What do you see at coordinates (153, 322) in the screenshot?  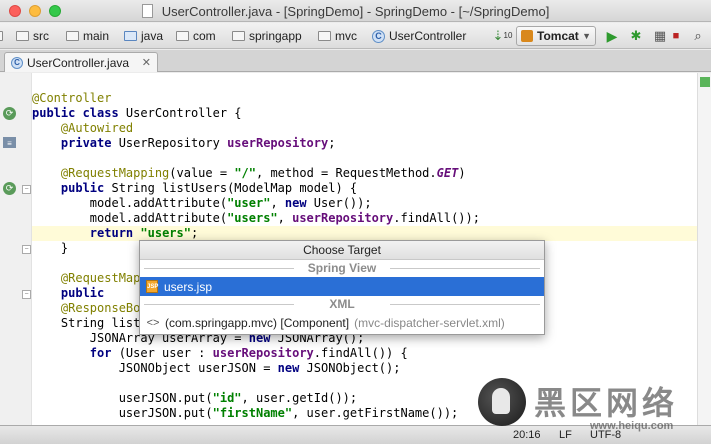 I see `xml-tag-icon: <>` at bounding box center [153, 322].